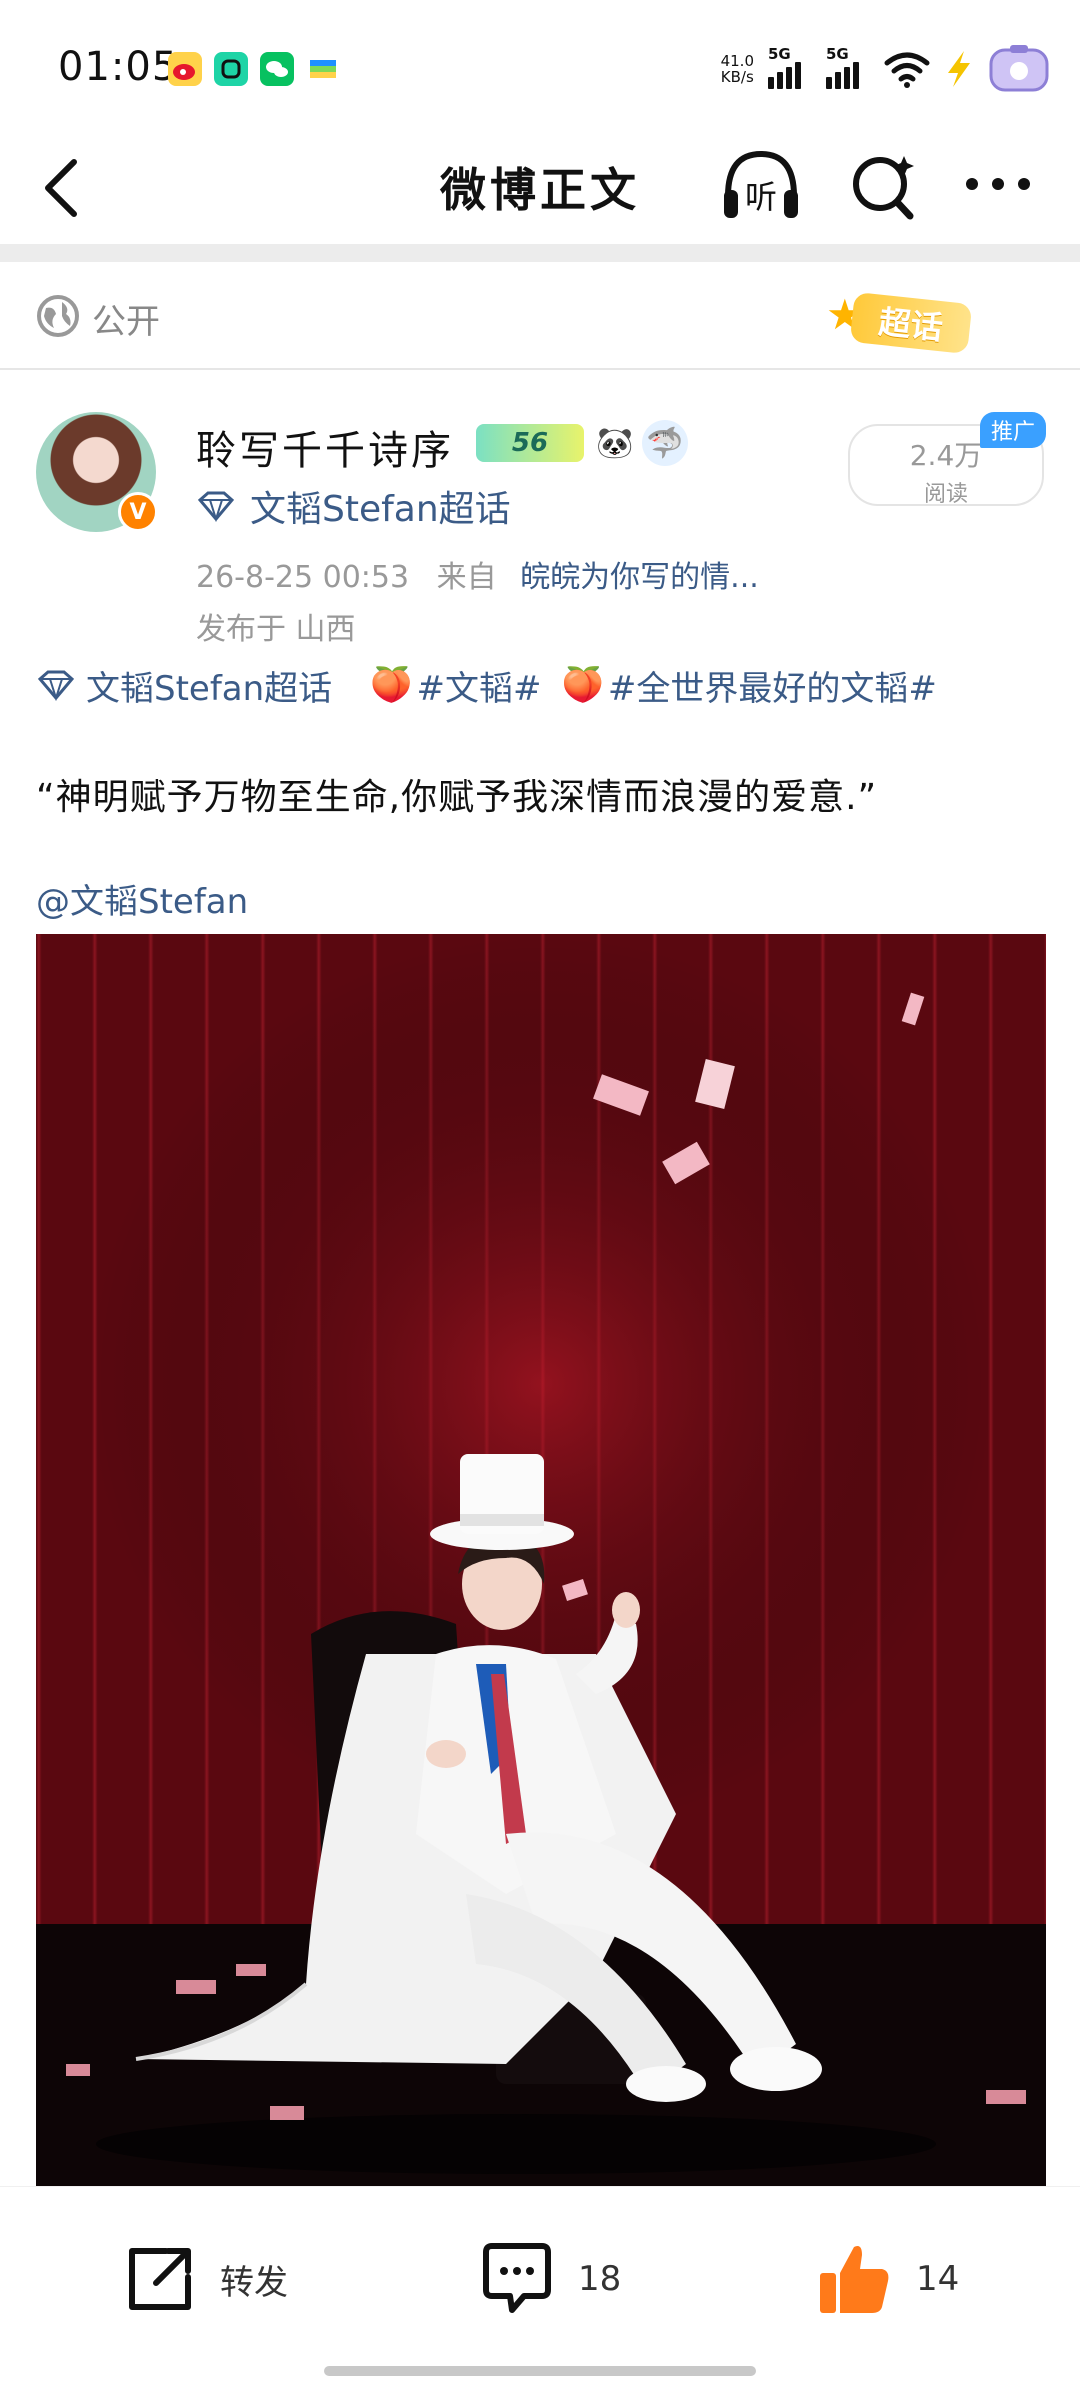 This screenshot has height=2400, width=1080. Describe the element at coordinates (185, 69) in the screenshot. I see `weibo-icon` at that location.